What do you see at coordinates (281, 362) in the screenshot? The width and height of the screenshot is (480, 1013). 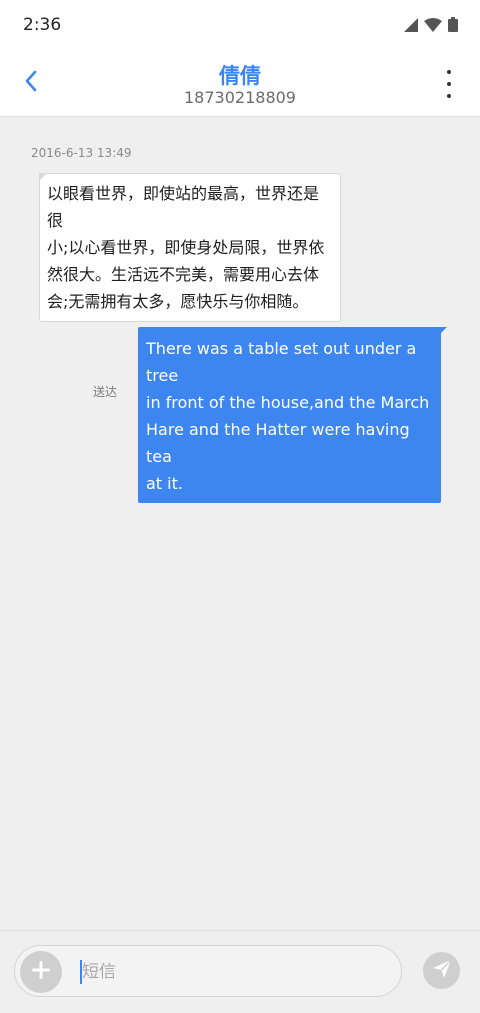 I see `message-line: There was a table set out under a tree` at bounding box center [281, 362].